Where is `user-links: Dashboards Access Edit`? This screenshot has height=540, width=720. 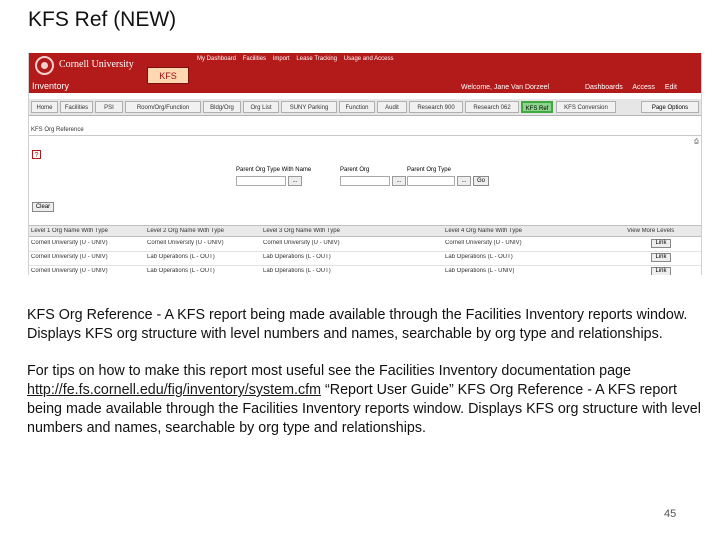
user-links: Dashboards Access Edit is located at coordinates (635, 87).